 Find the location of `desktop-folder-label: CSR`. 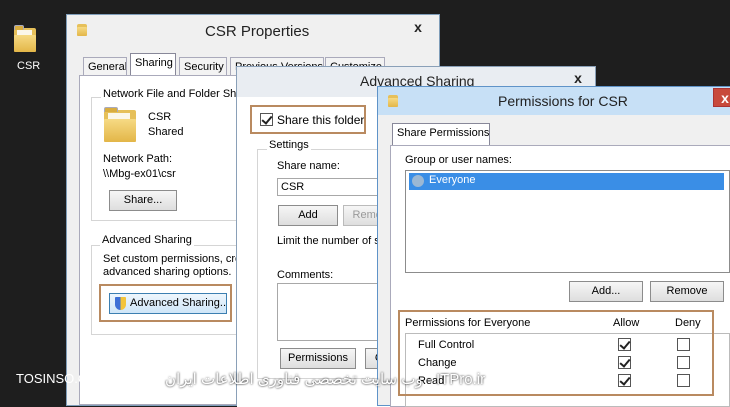

desktop-folder-label: CSR is located at coordinates (29, 66).